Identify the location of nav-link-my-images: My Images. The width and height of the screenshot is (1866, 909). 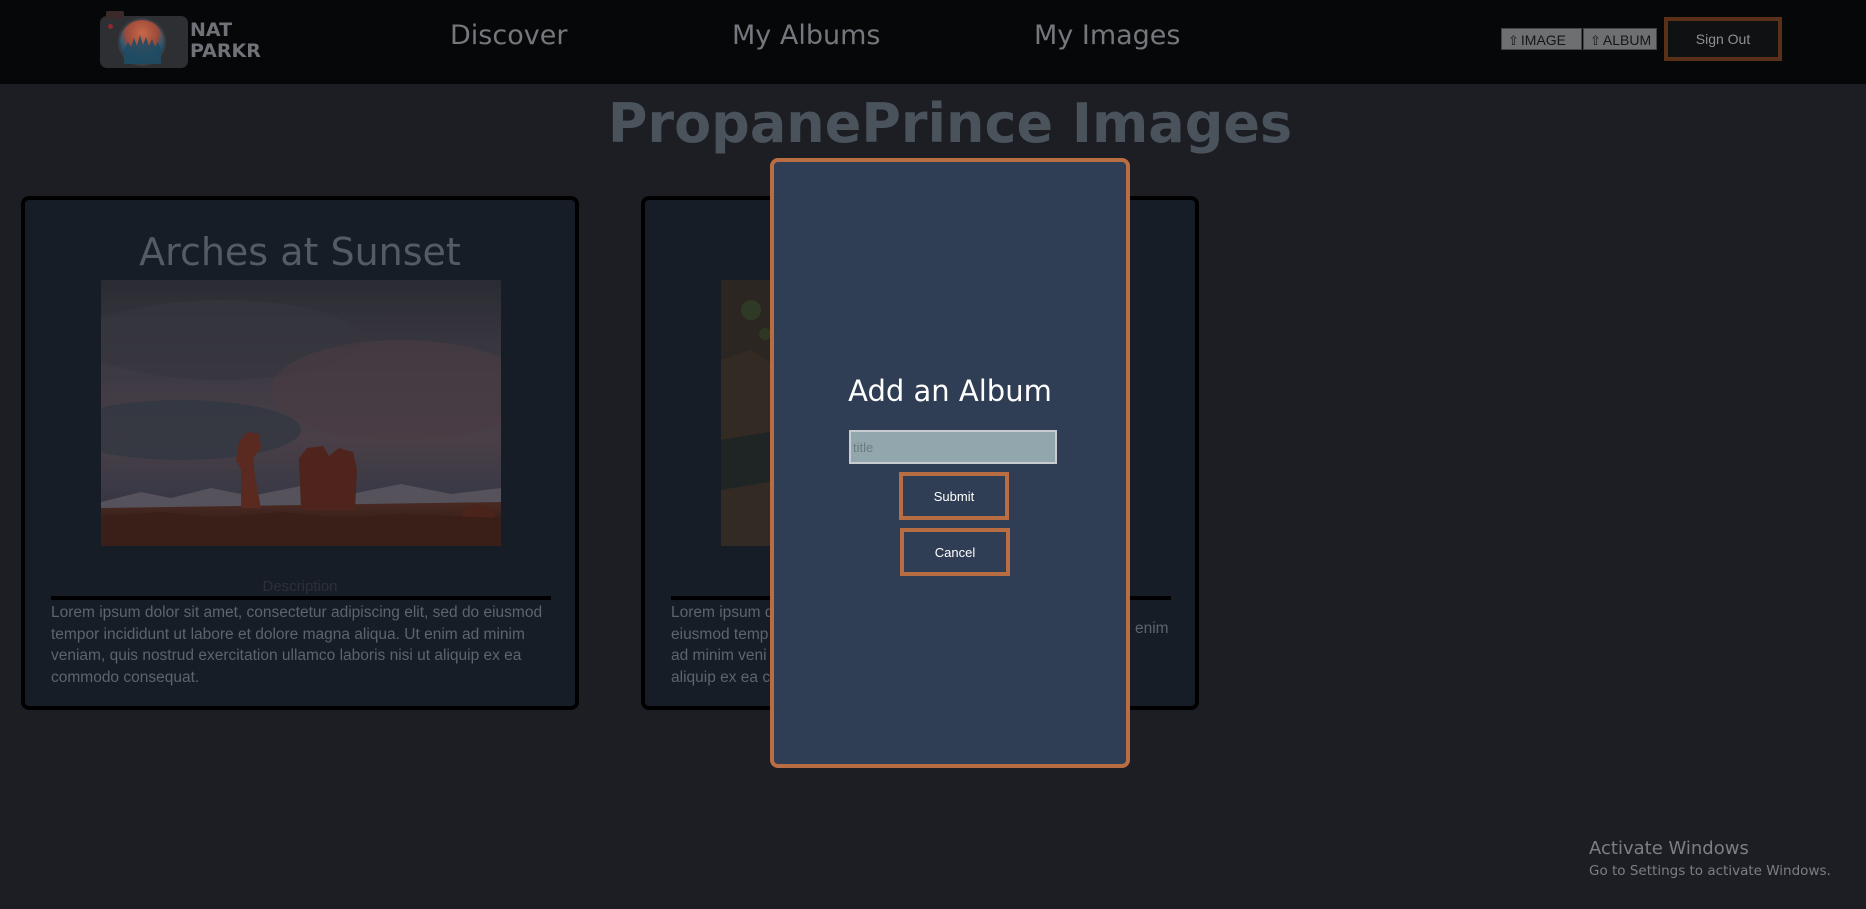
(1107, 41).